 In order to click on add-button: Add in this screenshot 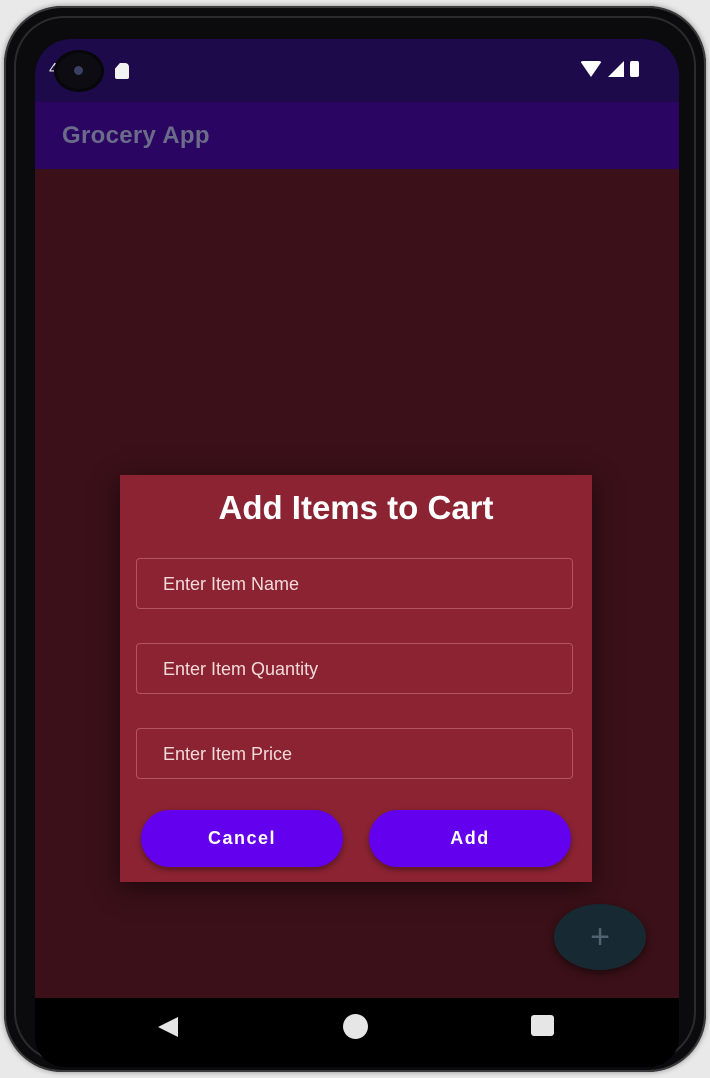, I will do `click(470, 838)`.